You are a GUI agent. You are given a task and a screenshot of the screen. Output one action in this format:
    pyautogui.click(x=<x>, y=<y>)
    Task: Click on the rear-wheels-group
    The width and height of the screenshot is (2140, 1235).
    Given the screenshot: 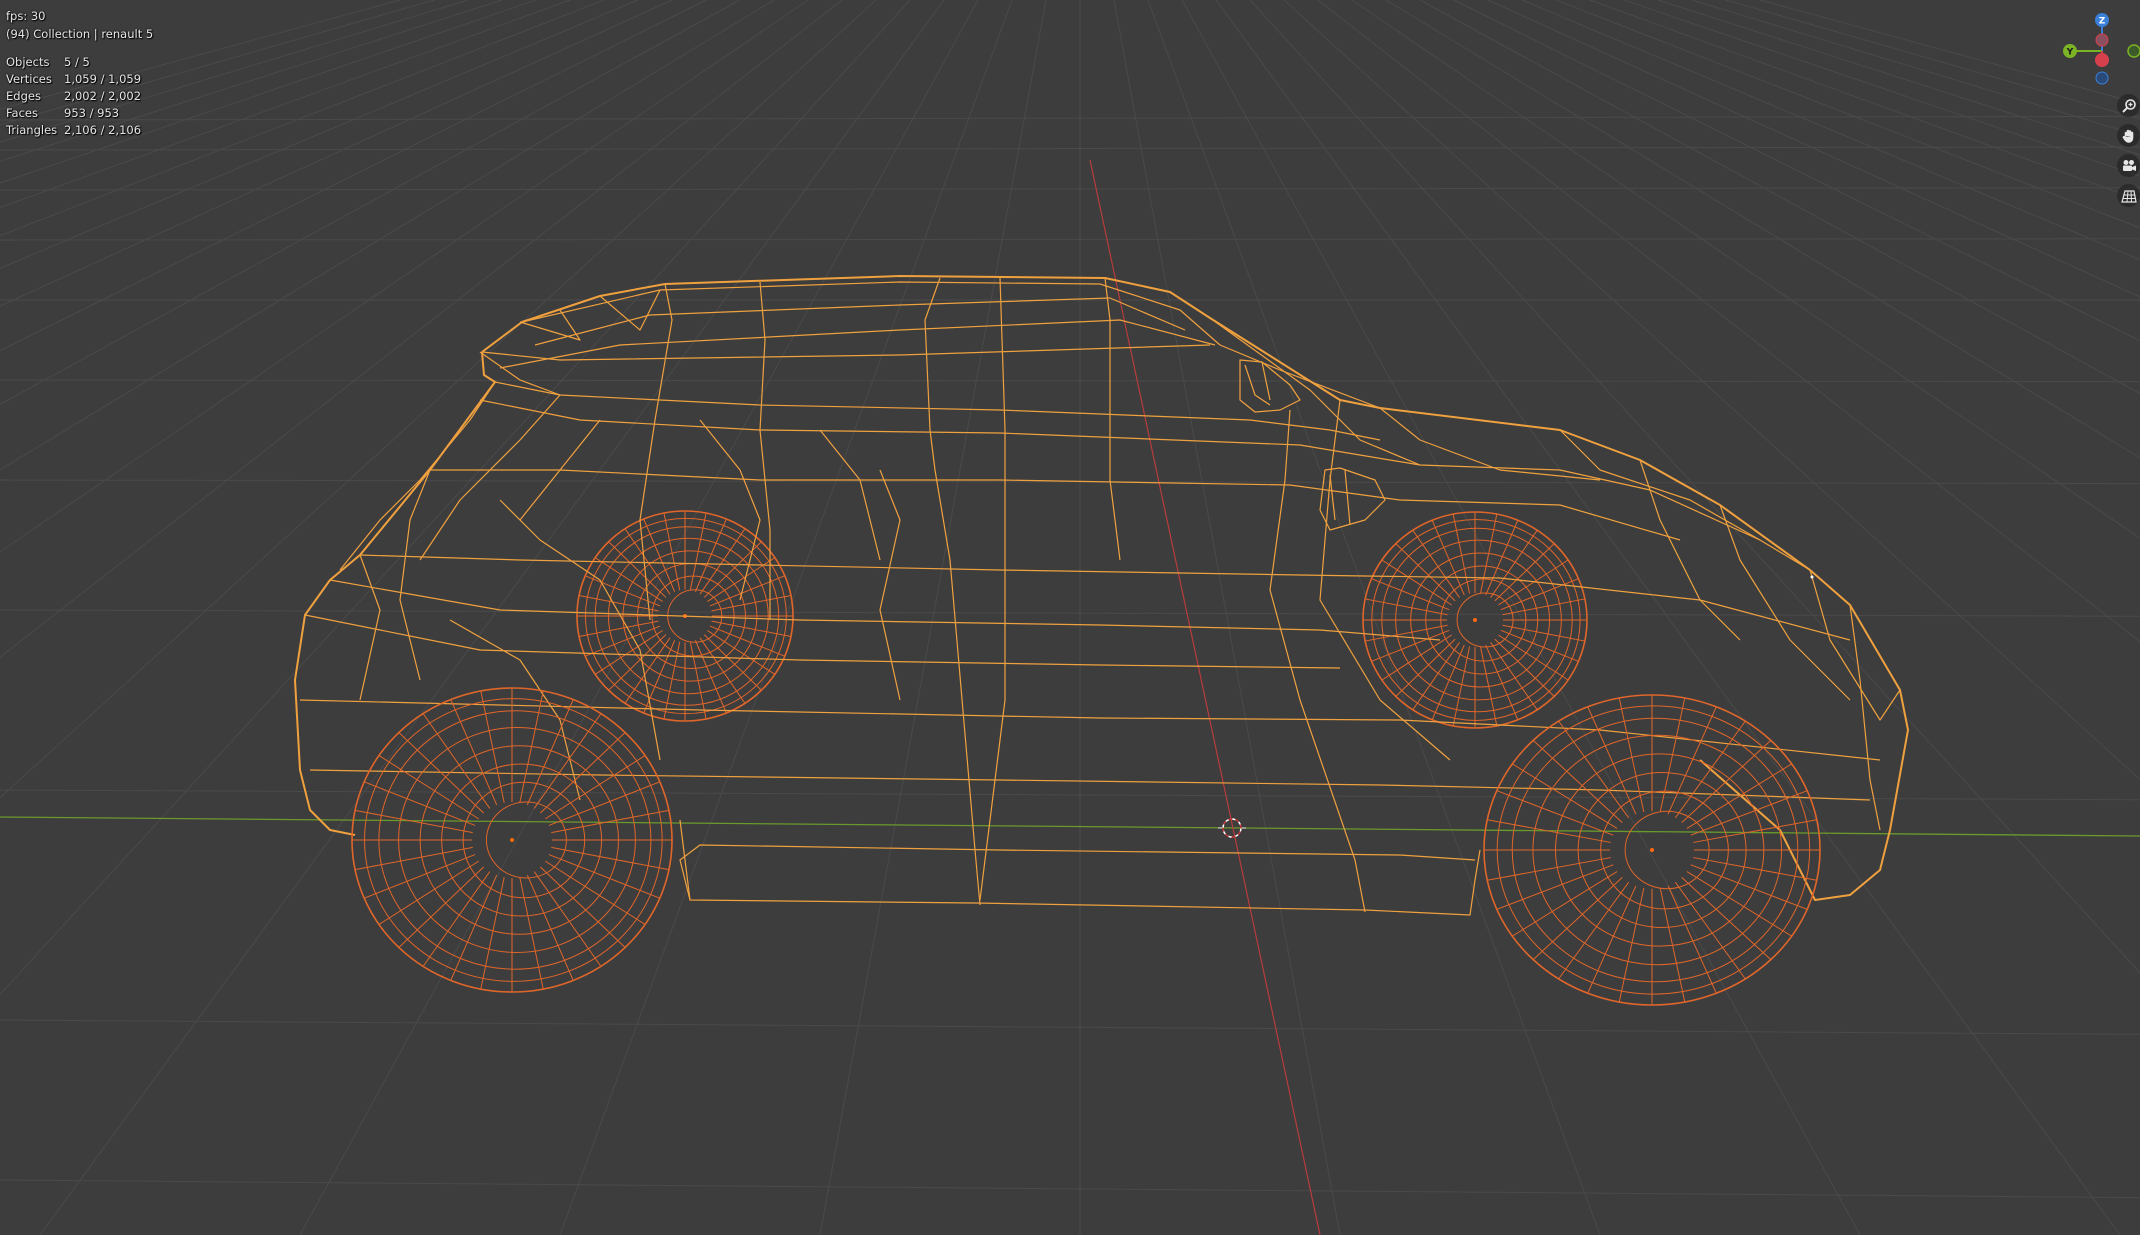 What is the action you would take?
    pyautogui.click(x=1082, y=619)
    